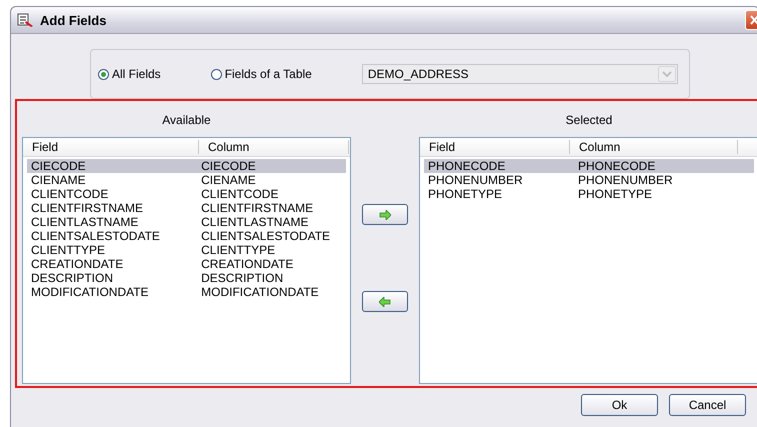  I want to click on list-row: CLIENTLASTNAME CLIENTLASTNAME, so click(186, 222).